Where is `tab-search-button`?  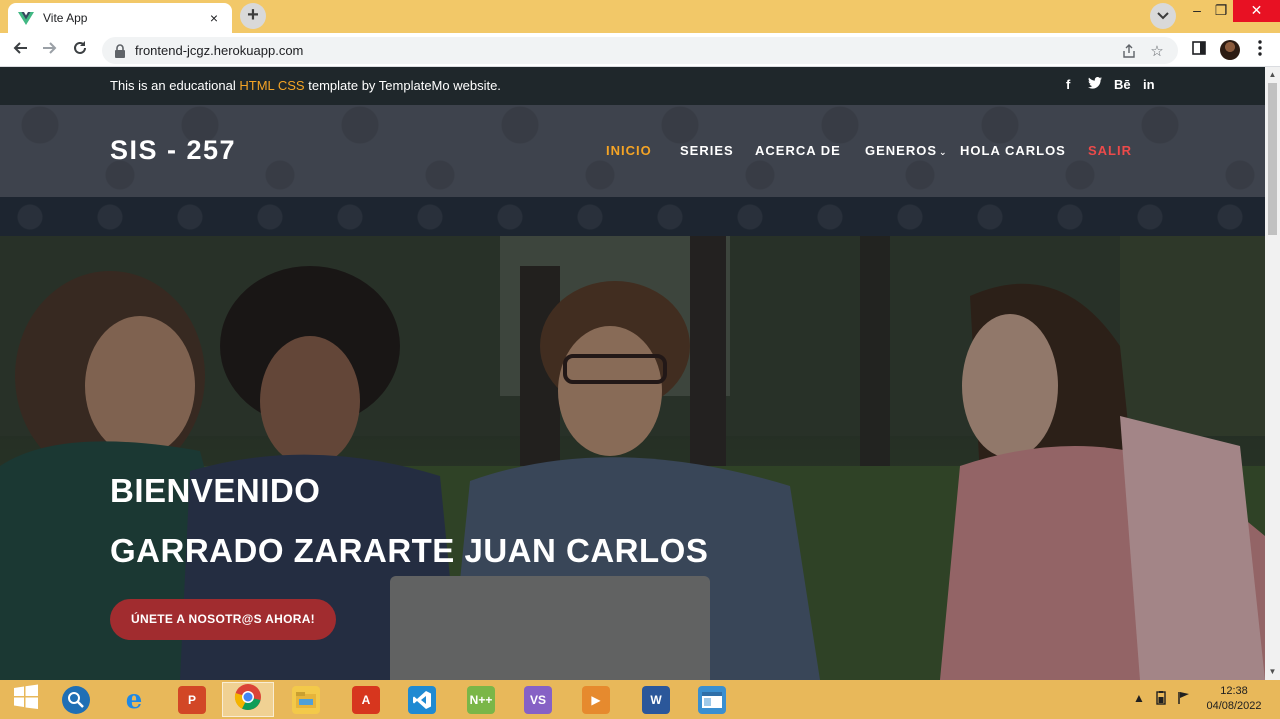 tab-search-button is located at coordinates (1163, 16).